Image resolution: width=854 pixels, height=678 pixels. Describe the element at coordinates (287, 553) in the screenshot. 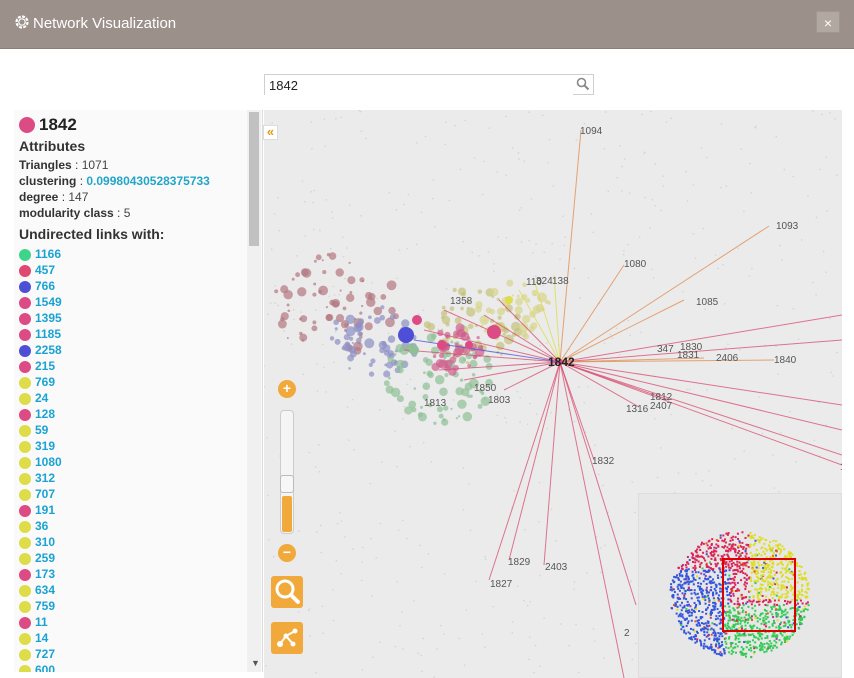

I see `zoom-out-button: −` at that location.